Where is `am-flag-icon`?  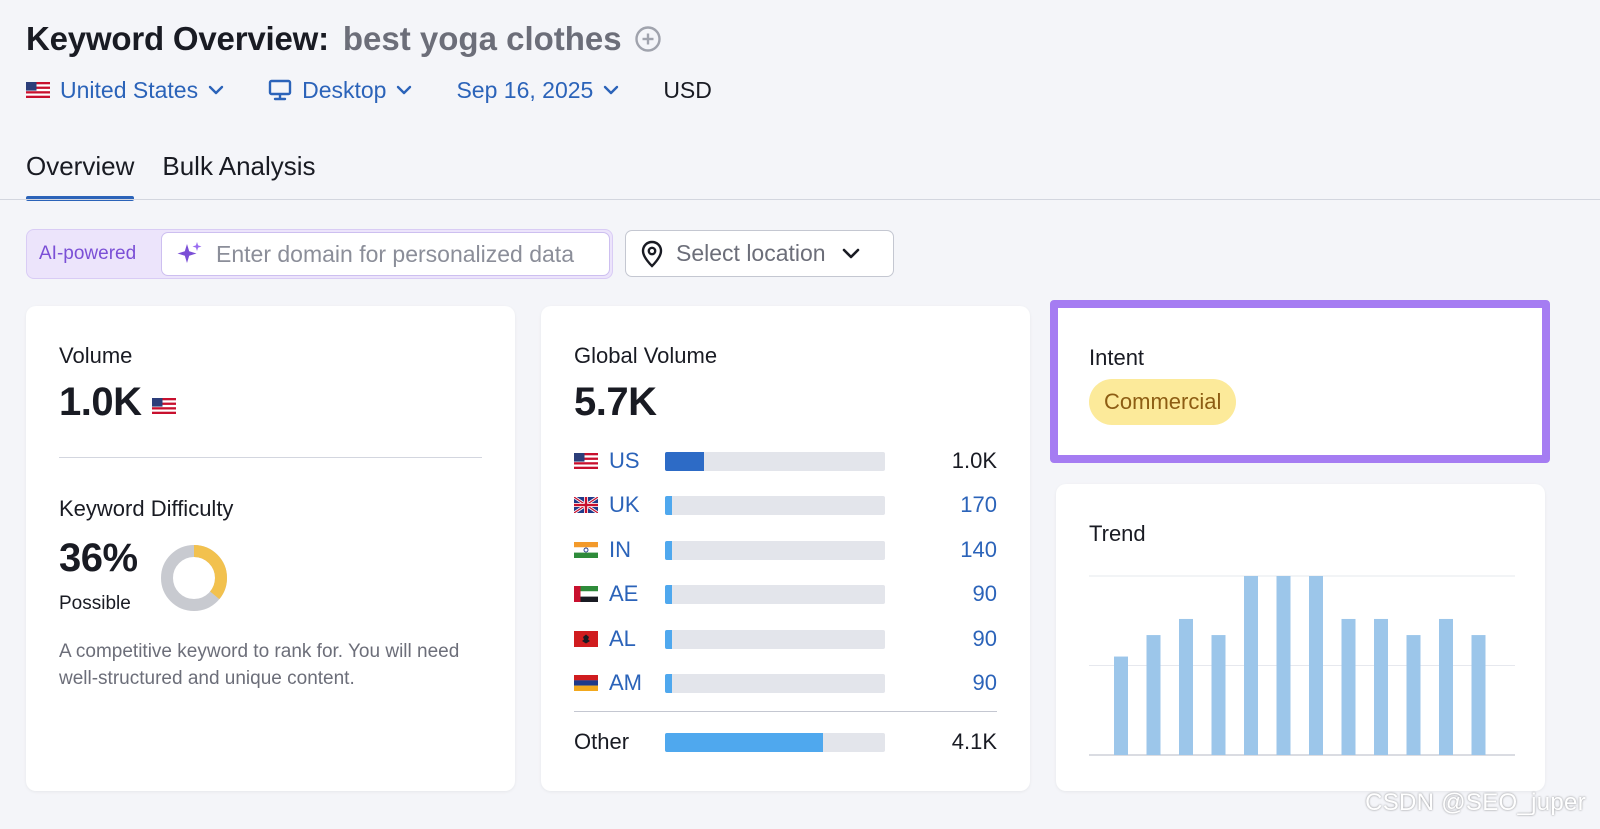 am-flag-icon is located at coordinates (586, 683).